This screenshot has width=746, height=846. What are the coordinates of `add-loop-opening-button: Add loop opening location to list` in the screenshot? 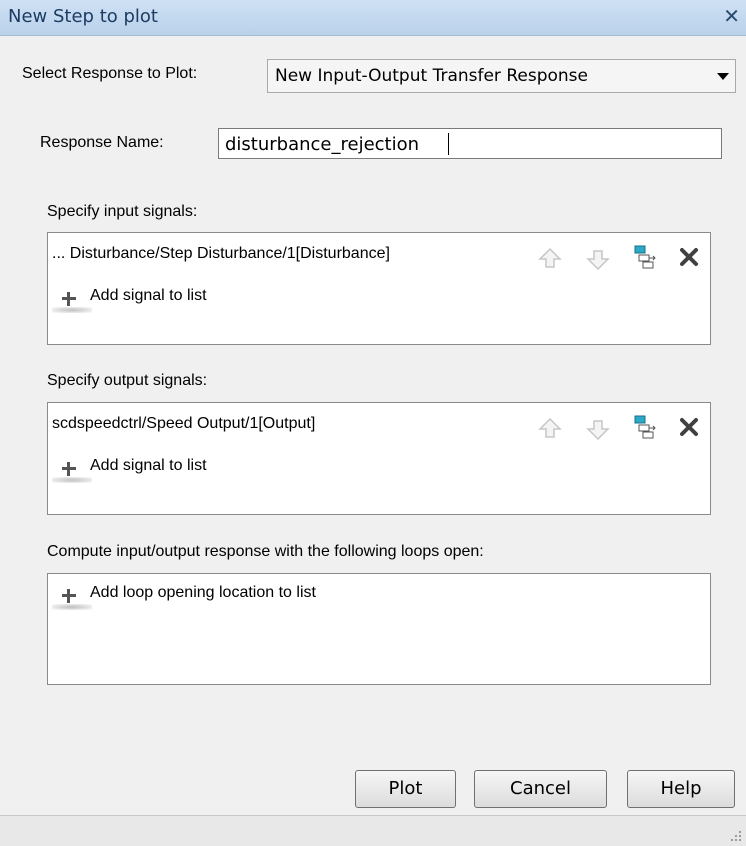 It's located at (242, 597).